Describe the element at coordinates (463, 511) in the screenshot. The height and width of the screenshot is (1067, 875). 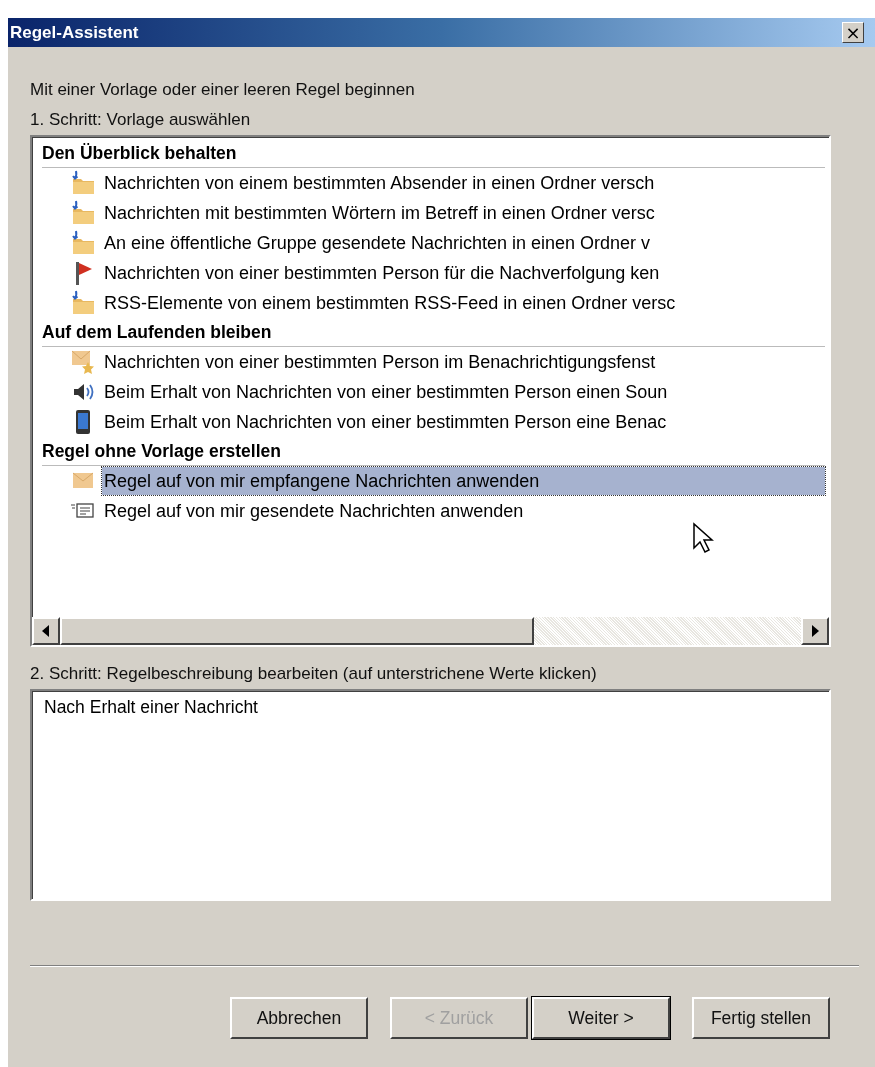
I see `template-item: Regel auf von mir gesendete Nachrichten anwenden` at that location.